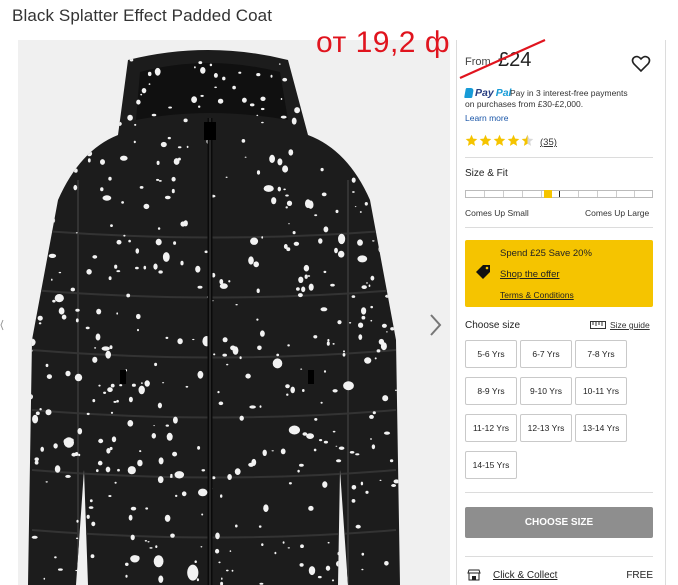  I want to click on paypal-text-line2: on purchases from £30-£2,000., so click(524, 104).